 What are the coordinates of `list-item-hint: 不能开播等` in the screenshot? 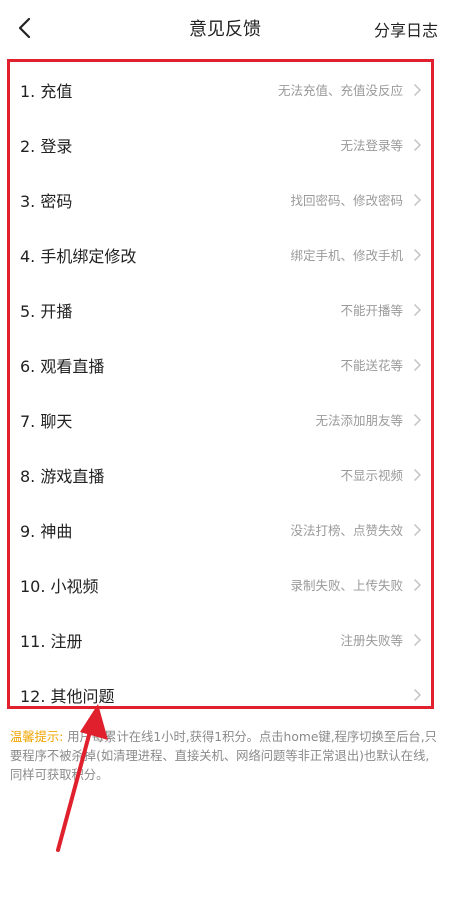 It's located at (371, 310).